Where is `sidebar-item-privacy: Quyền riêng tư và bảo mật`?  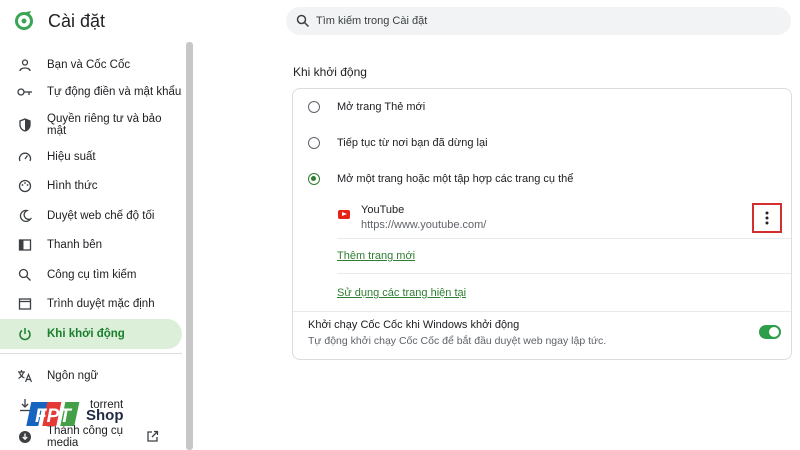
sidebar-item-privacy: Quyền riêng tư và bảo mật is located at coordinates (91, 125).